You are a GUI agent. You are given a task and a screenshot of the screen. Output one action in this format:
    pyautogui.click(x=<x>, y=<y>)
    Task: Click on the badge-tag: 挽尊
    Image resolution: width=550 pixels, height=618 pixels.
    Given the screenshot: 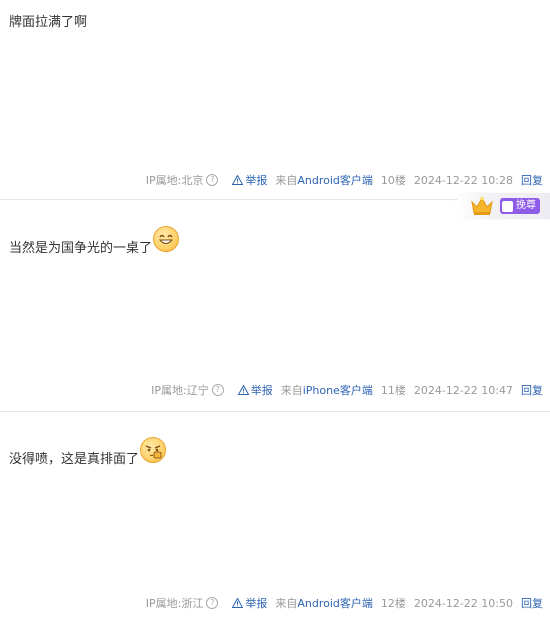 What is the action you would take?
    pyautogui.click(x=520, y=206)
    